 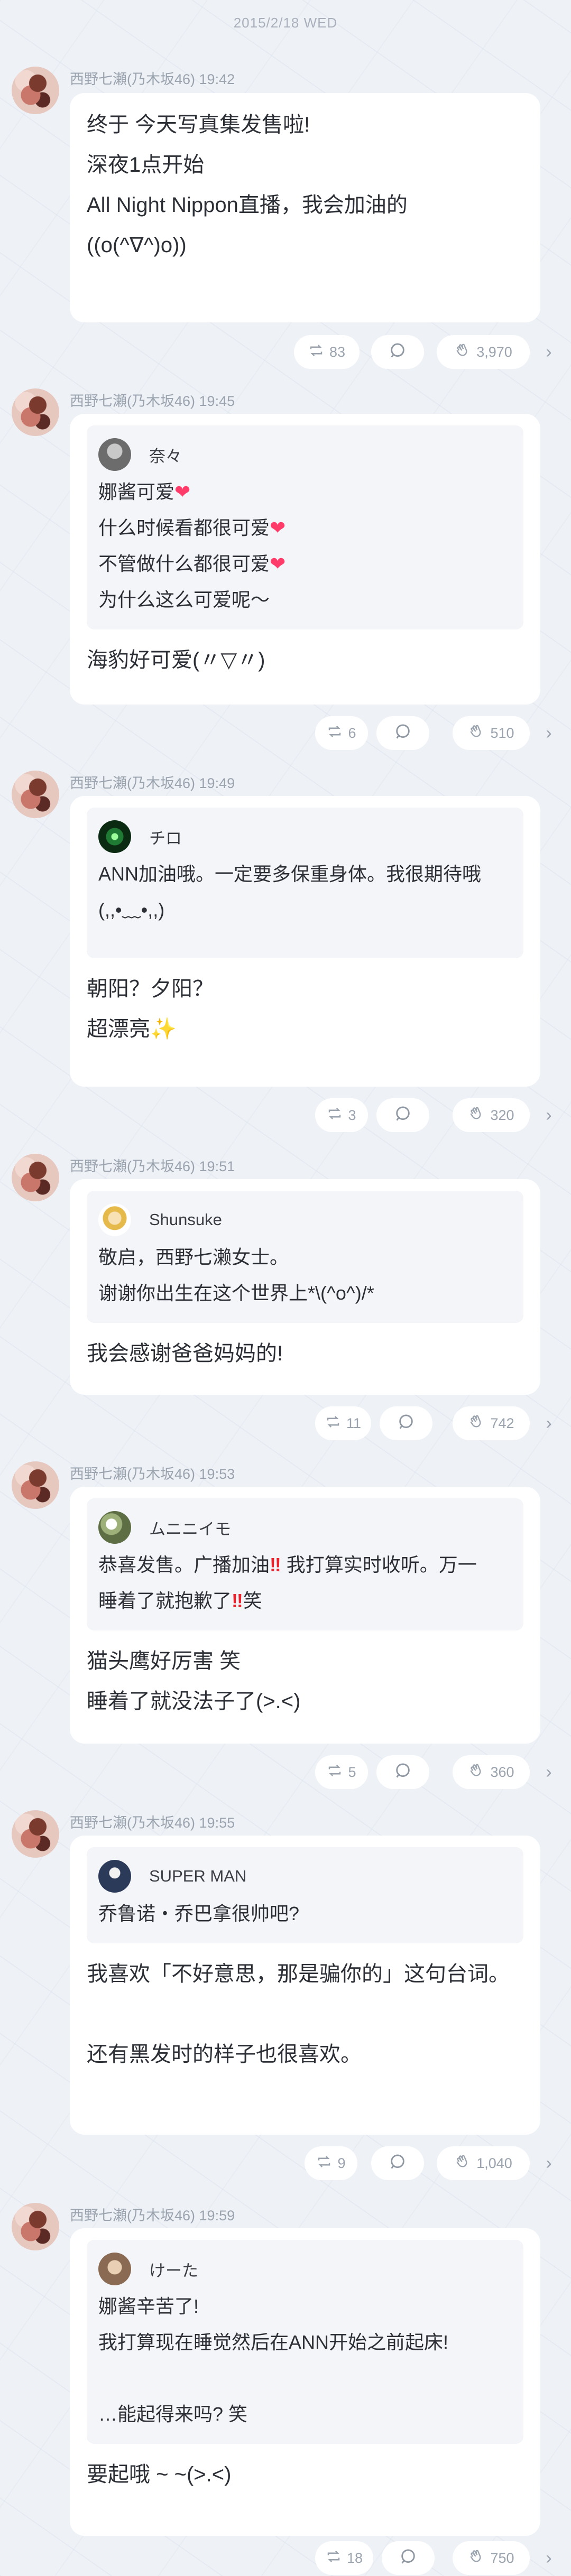 What do you see at coordinates (152, 1165) in the screenshot?
I see `post-meta: 西野七瀬(乃木坂46) 19:51` at bounding box center [152, 1165].